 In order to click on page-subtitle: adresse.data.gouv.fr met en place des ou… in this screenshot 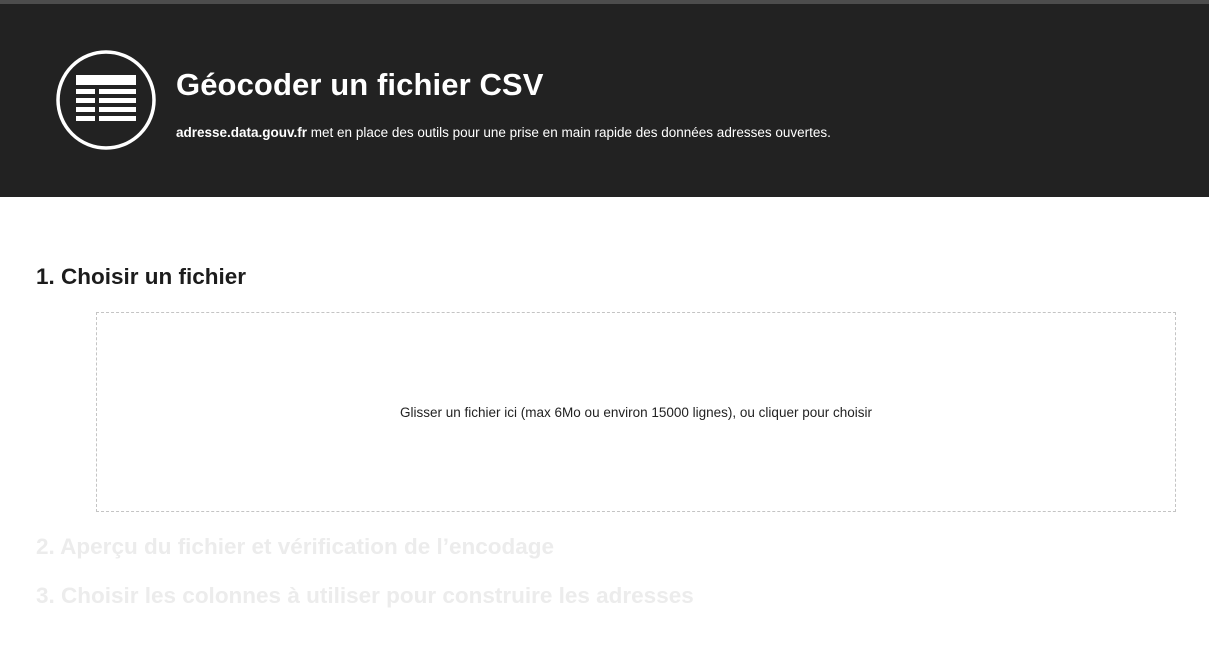, I will do `click(503, 132)`.